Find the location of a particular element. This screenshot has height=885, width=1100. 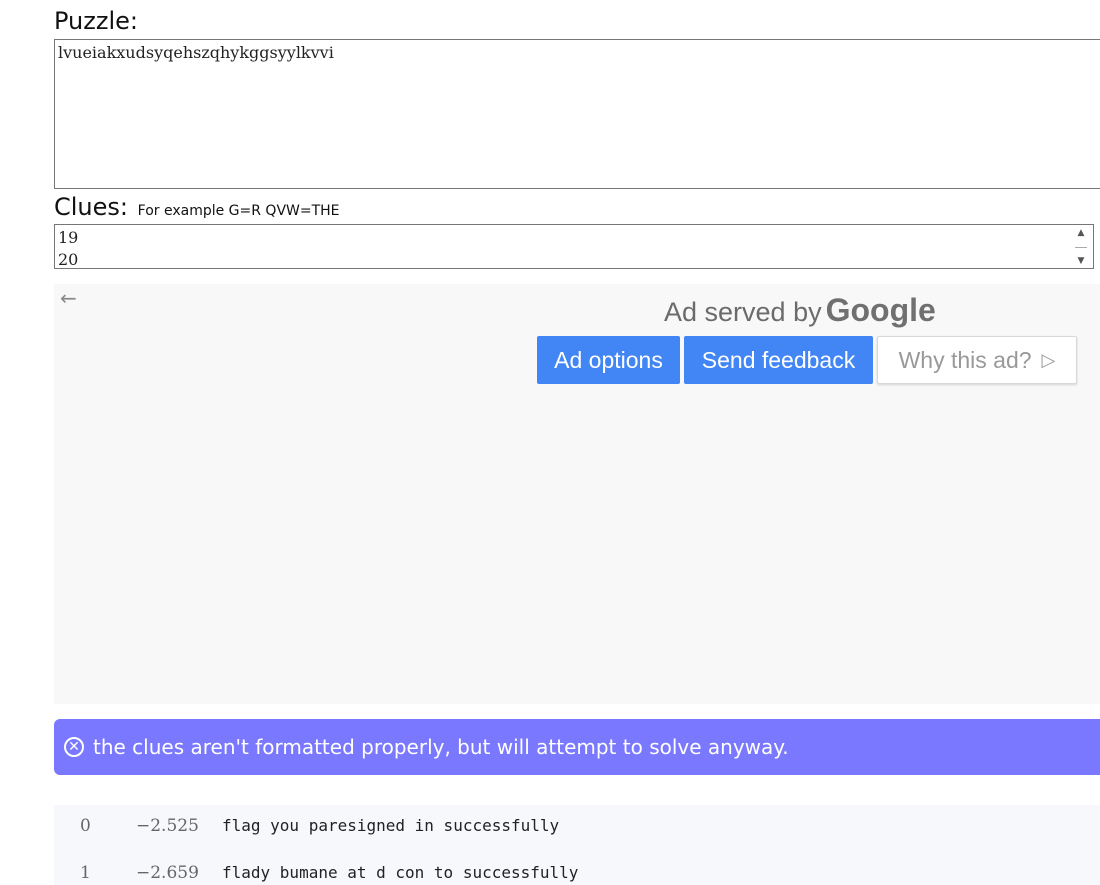

google-logo: Google is located at coordinates (880, 310).